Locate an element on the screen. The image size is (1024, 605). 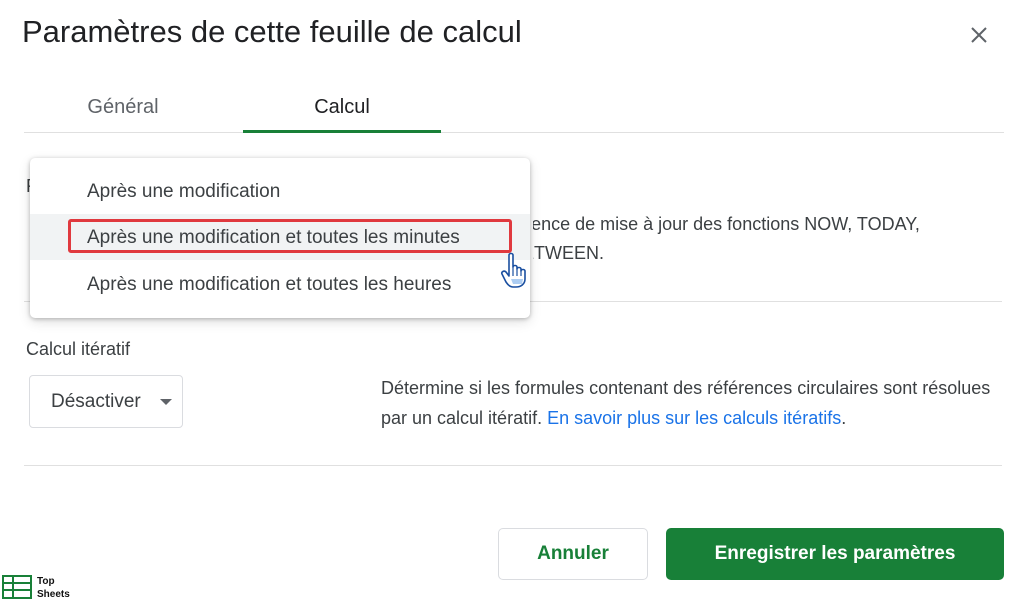
tab-general: Général is located at coordinates (123, 110).